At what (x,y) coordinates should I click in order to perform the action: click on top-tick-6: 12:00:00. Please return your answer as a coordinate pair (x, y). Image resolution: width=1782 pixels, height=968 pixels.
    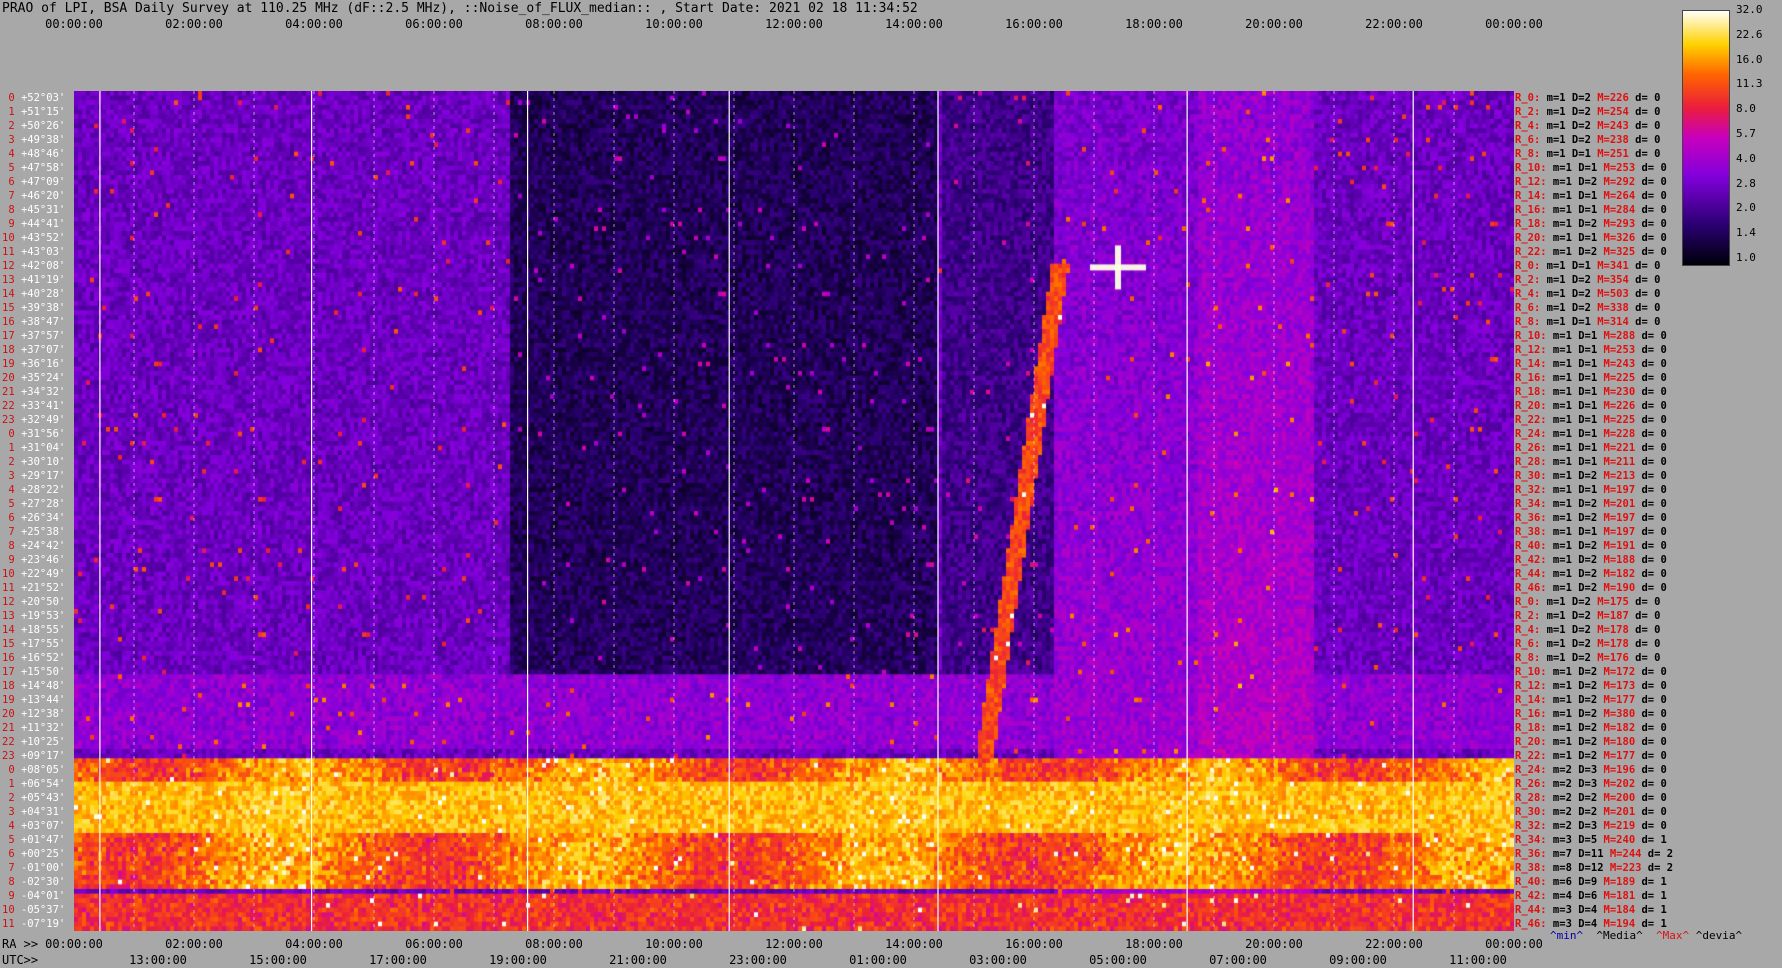
    Looking at the image, I should click on (794, 24).